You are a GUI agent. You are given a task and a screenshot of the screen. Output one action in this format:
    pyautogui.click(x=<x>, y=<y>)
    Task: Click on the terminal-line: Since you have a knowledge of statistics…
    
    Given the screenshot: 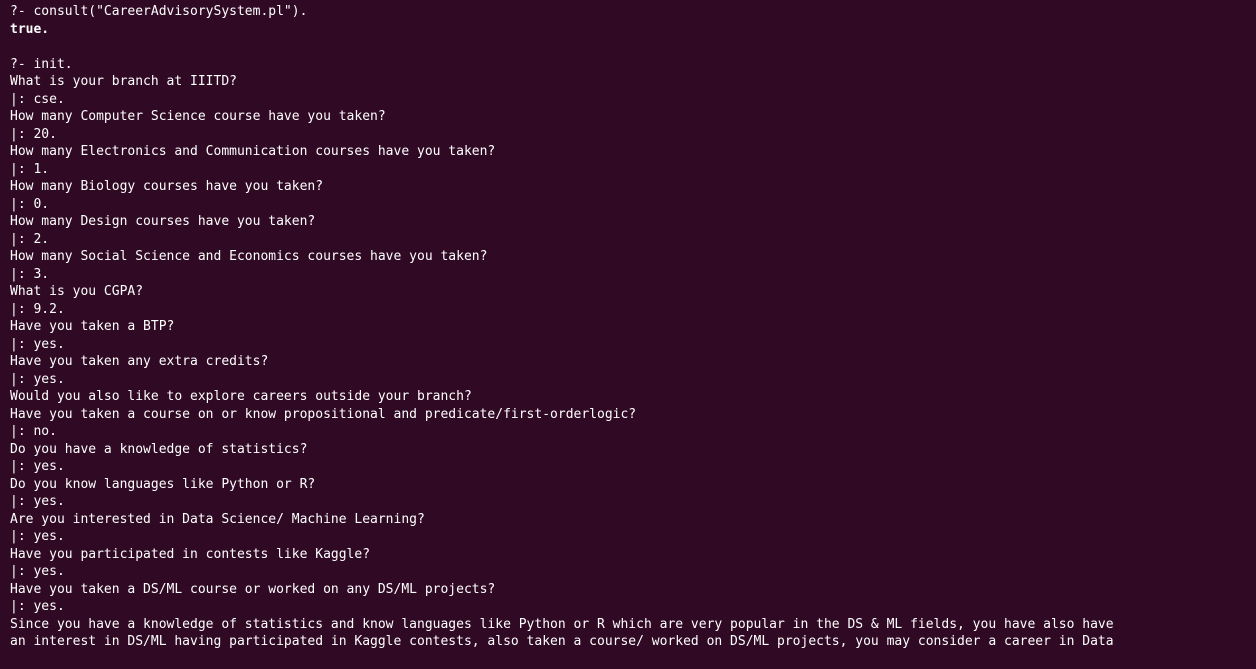 What is the action you would take?
    pyautogui.click(x=562, y=624)
    